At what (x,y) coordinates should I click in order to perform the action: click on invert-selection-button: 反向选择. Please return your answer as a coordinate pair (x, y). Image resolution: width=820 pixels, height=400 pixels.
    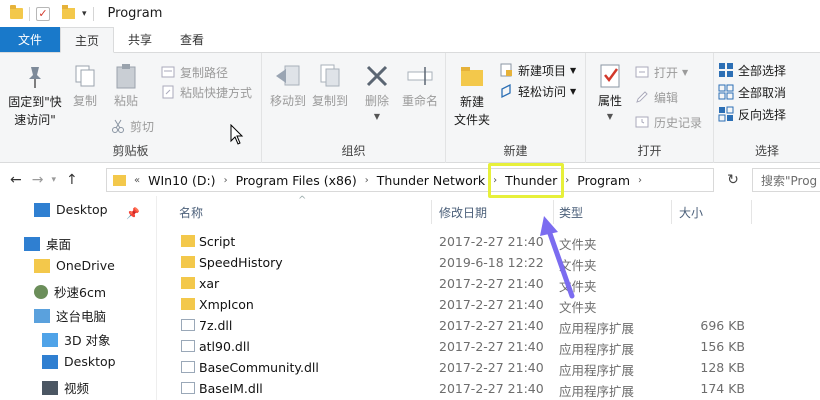
    Looking at the image, I should click on (752, 114).